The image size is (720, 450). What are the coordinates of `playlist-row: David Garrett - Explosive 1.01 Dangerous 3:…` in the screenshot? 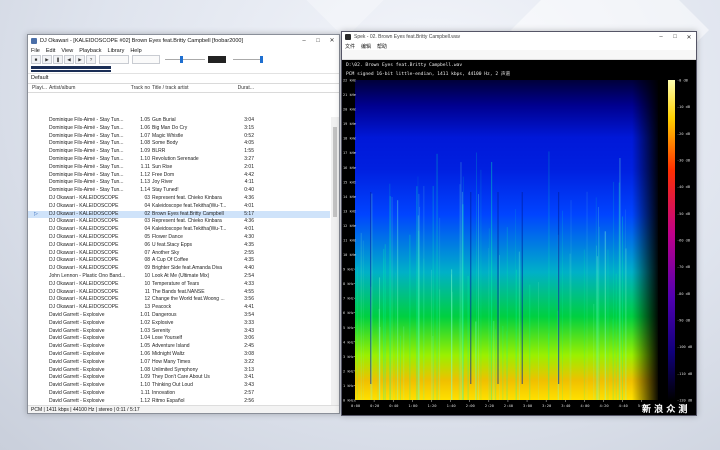 It's located at (179, 316).